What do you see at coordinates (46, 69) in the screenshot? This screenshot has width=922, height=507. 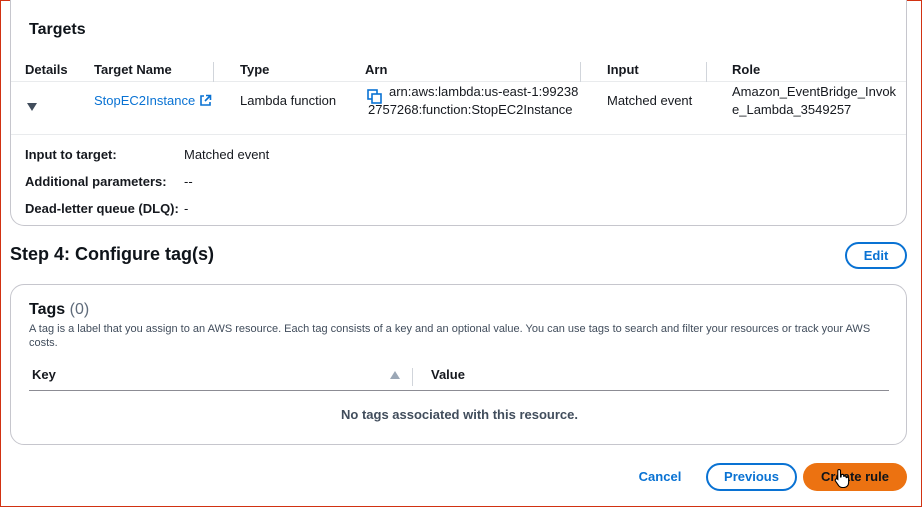 I see `column-details: Details` at bounding box center [46, 69].